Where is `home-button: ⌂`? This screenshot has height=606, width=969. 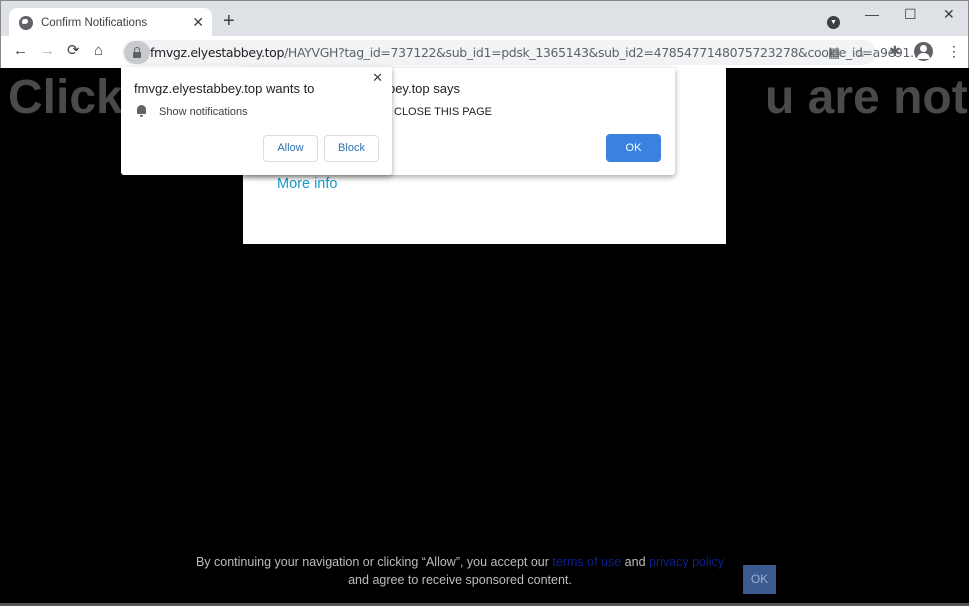
home-button: ⌂ is located at coordinates (98, 51).